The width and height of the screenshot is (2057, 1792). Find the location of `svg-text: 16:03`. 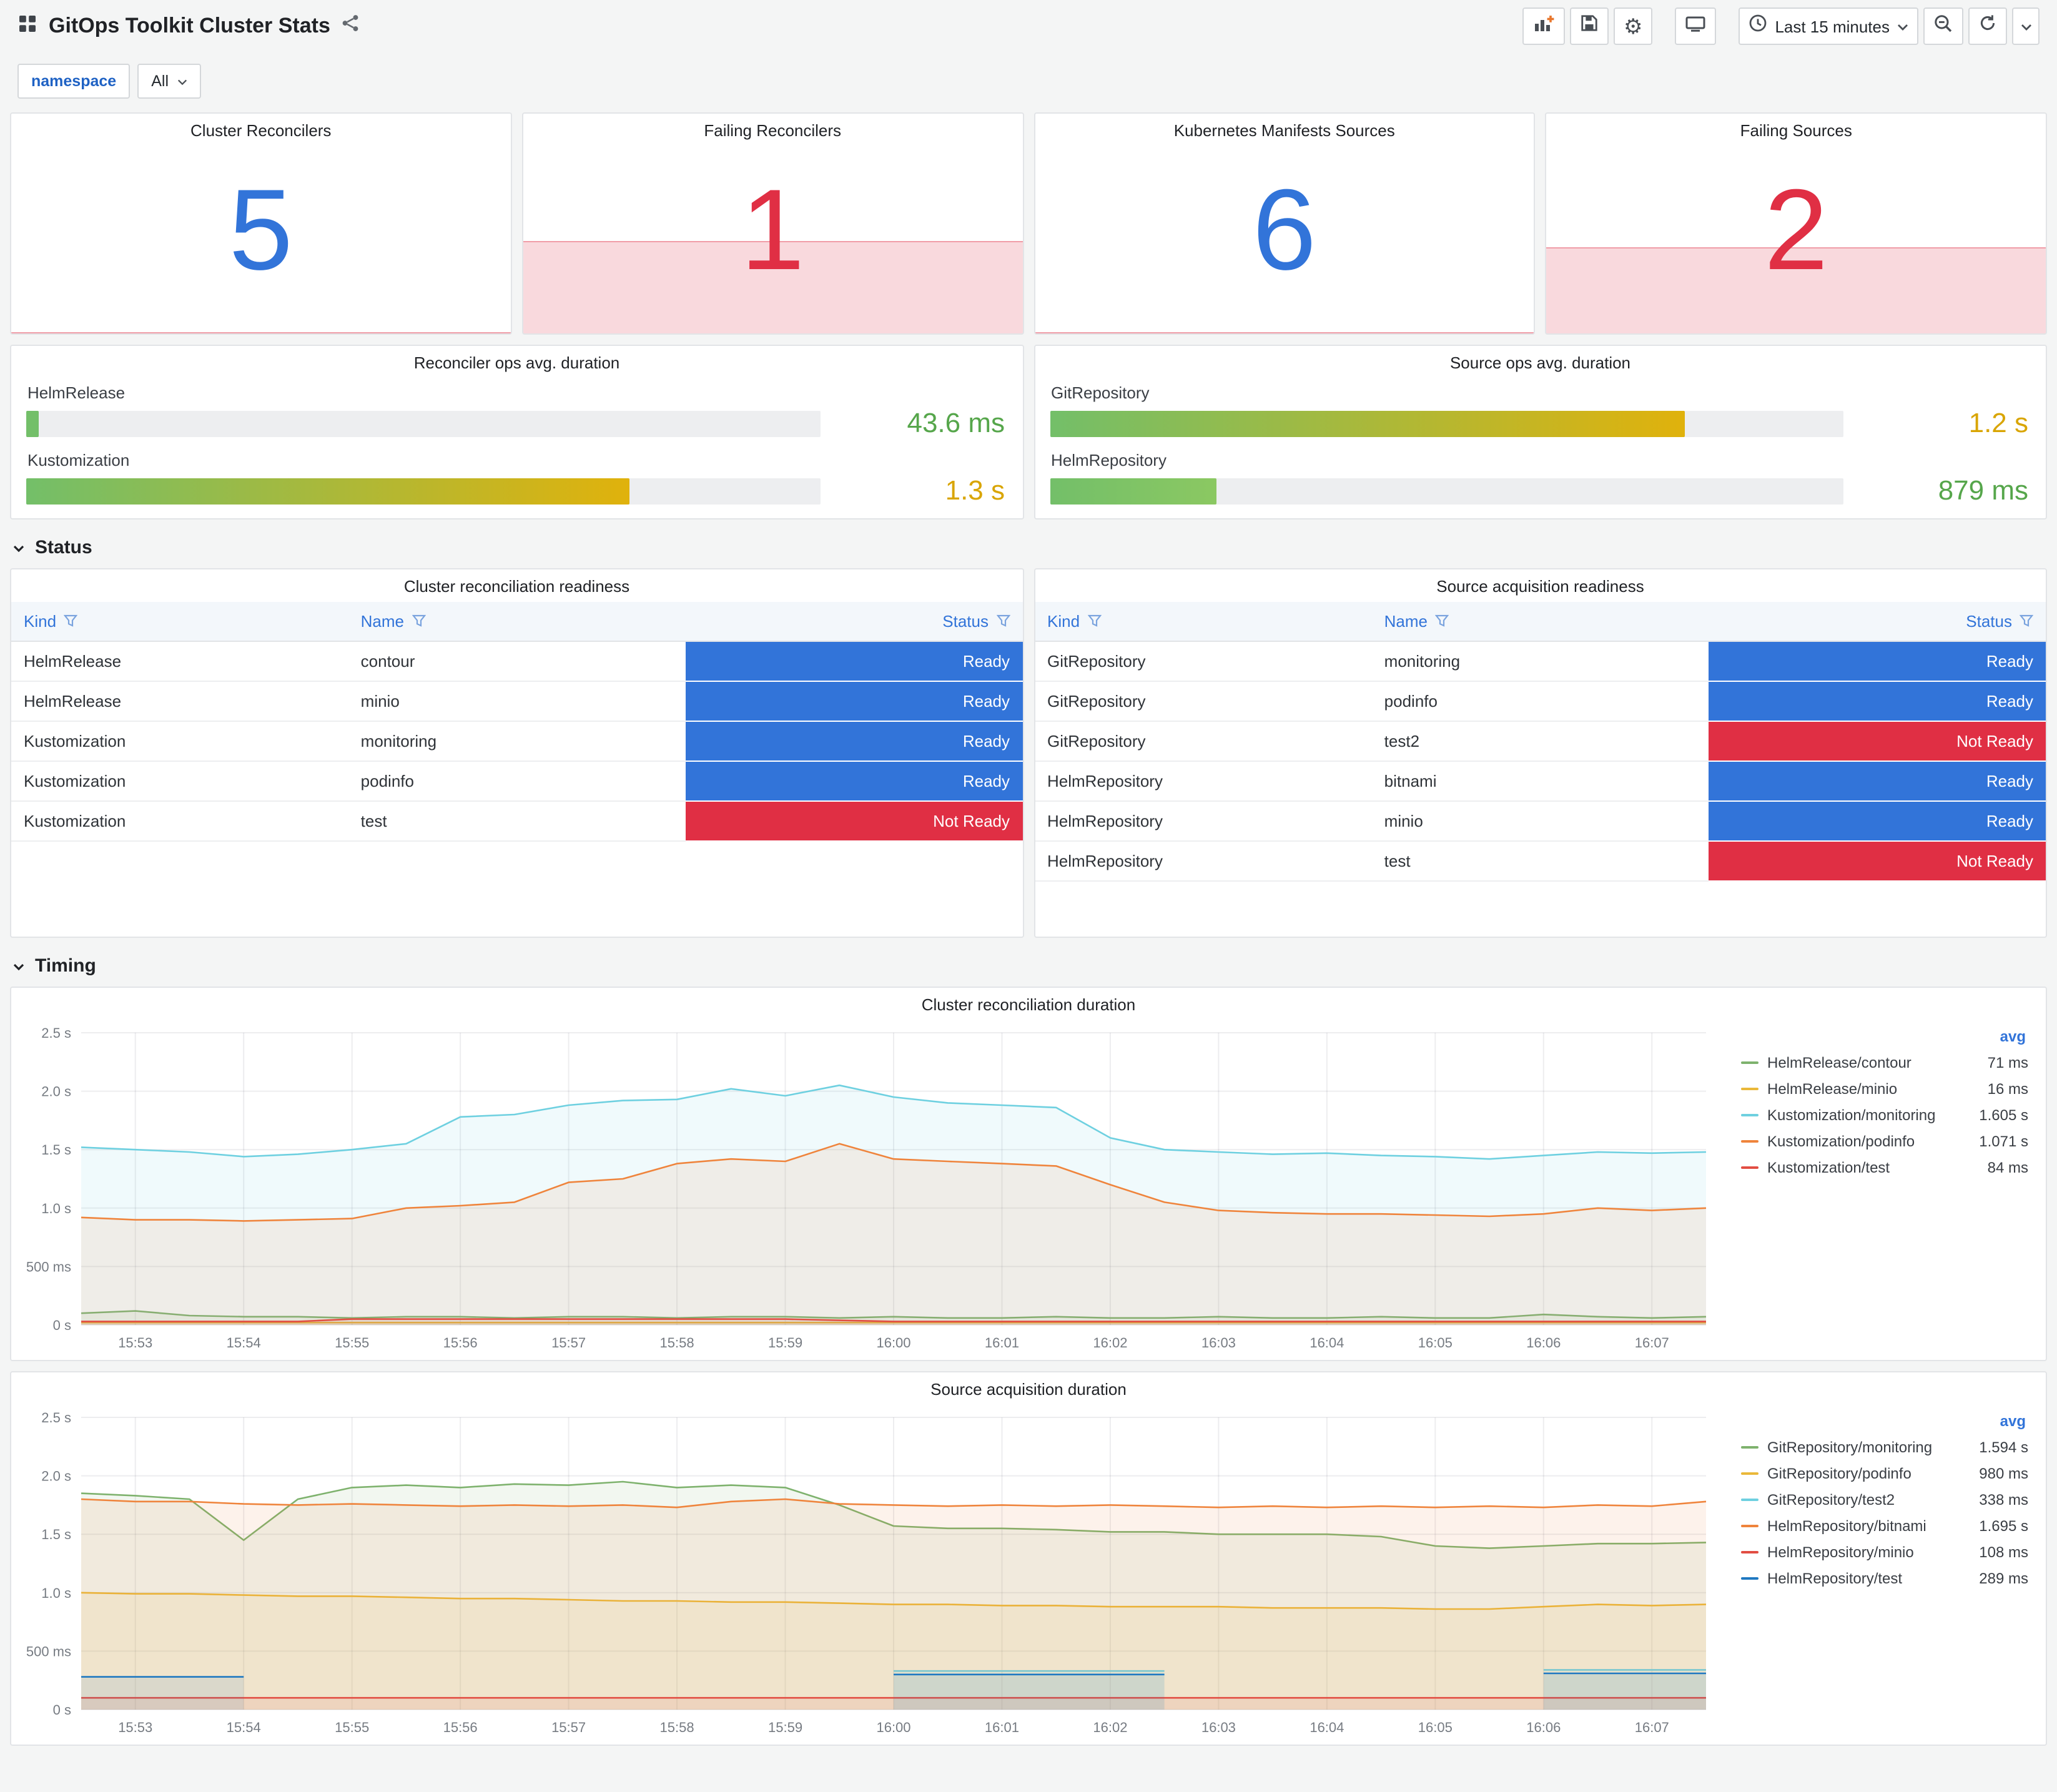

svg-text: 16:03 is located at coordinates (1218, 1727).